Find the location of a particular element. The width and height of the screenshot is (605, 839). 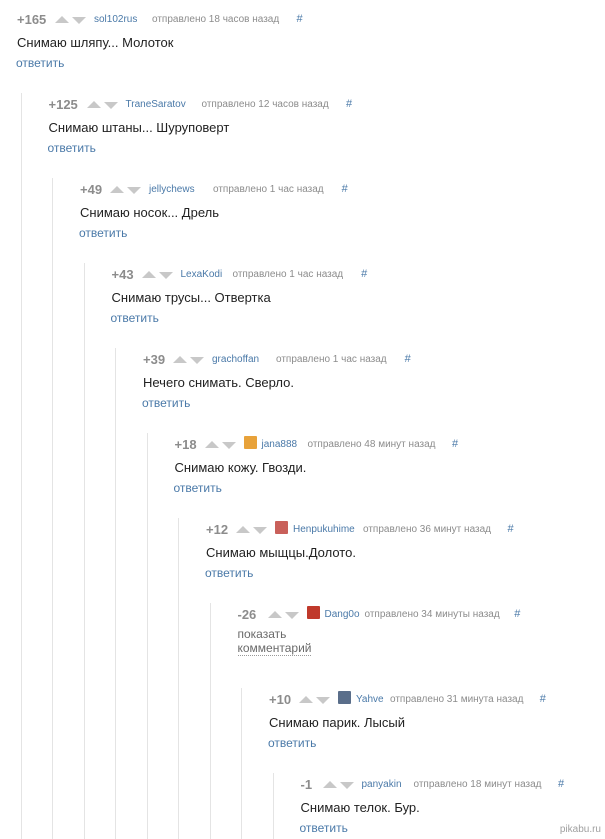

comment-timestamp: отправлено 31 минута назад is located at coordinates (457, 699).